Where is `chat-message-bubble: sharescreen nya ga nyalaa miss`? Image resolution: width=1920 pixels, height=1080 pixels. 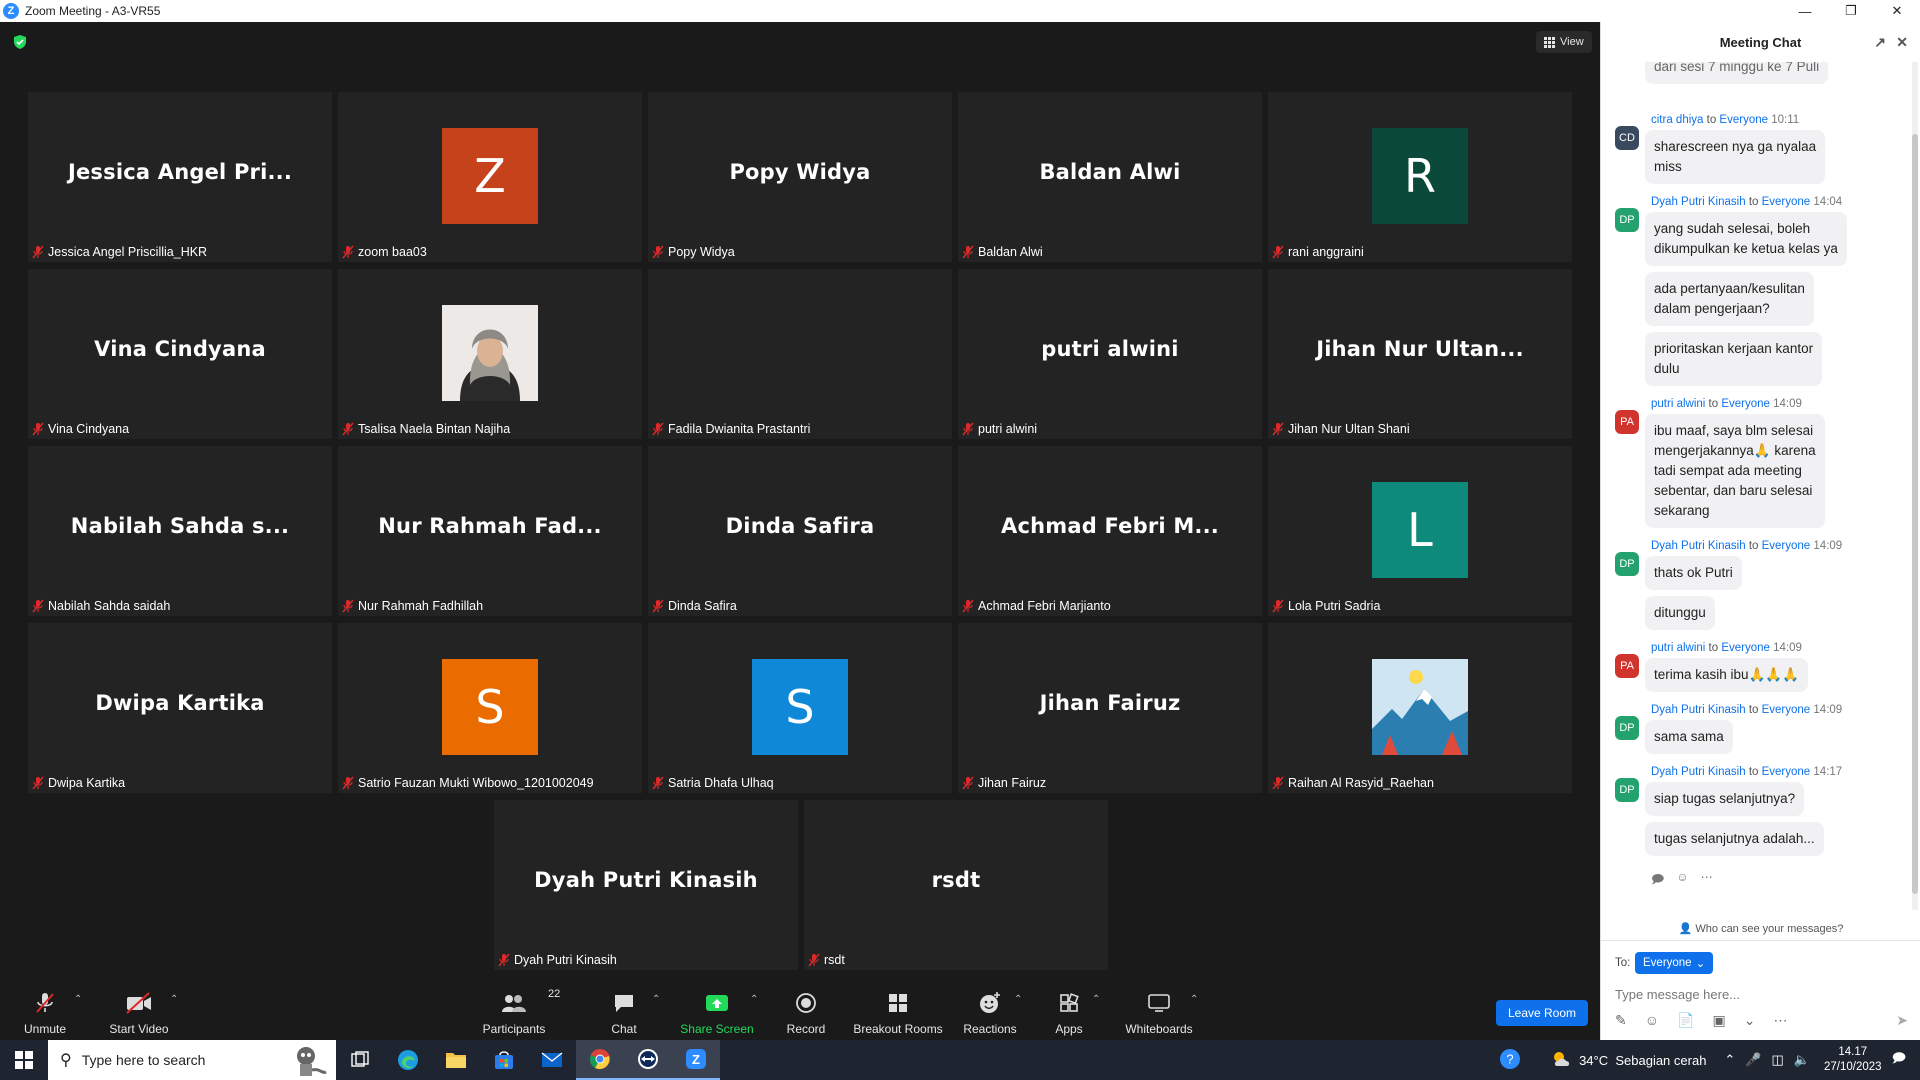 chat-message-bubble: sharescreen nya ga nyalaa miss is located at coordinates (1735, 157).